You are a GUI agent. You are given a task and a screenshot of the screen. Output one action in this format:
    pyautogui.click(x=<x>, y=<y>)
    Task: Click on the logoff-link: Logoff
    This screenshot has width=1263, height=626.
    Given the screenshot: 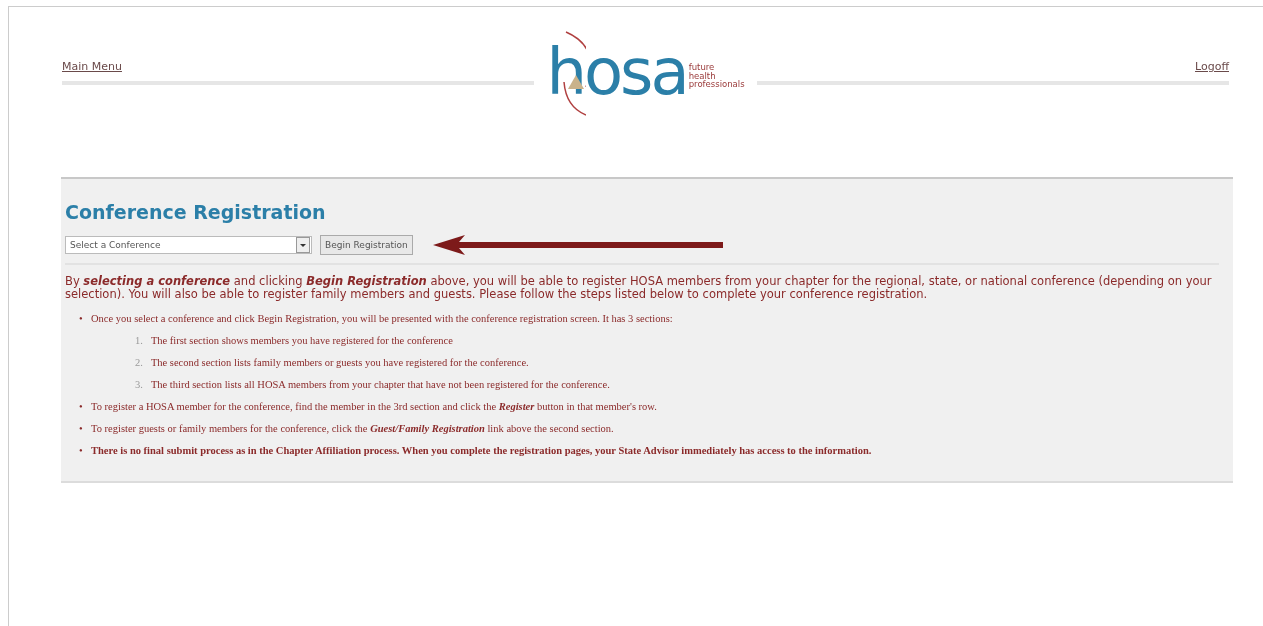 What is the action you would take?
    pyautogui.click(x=1212, y=66)
    